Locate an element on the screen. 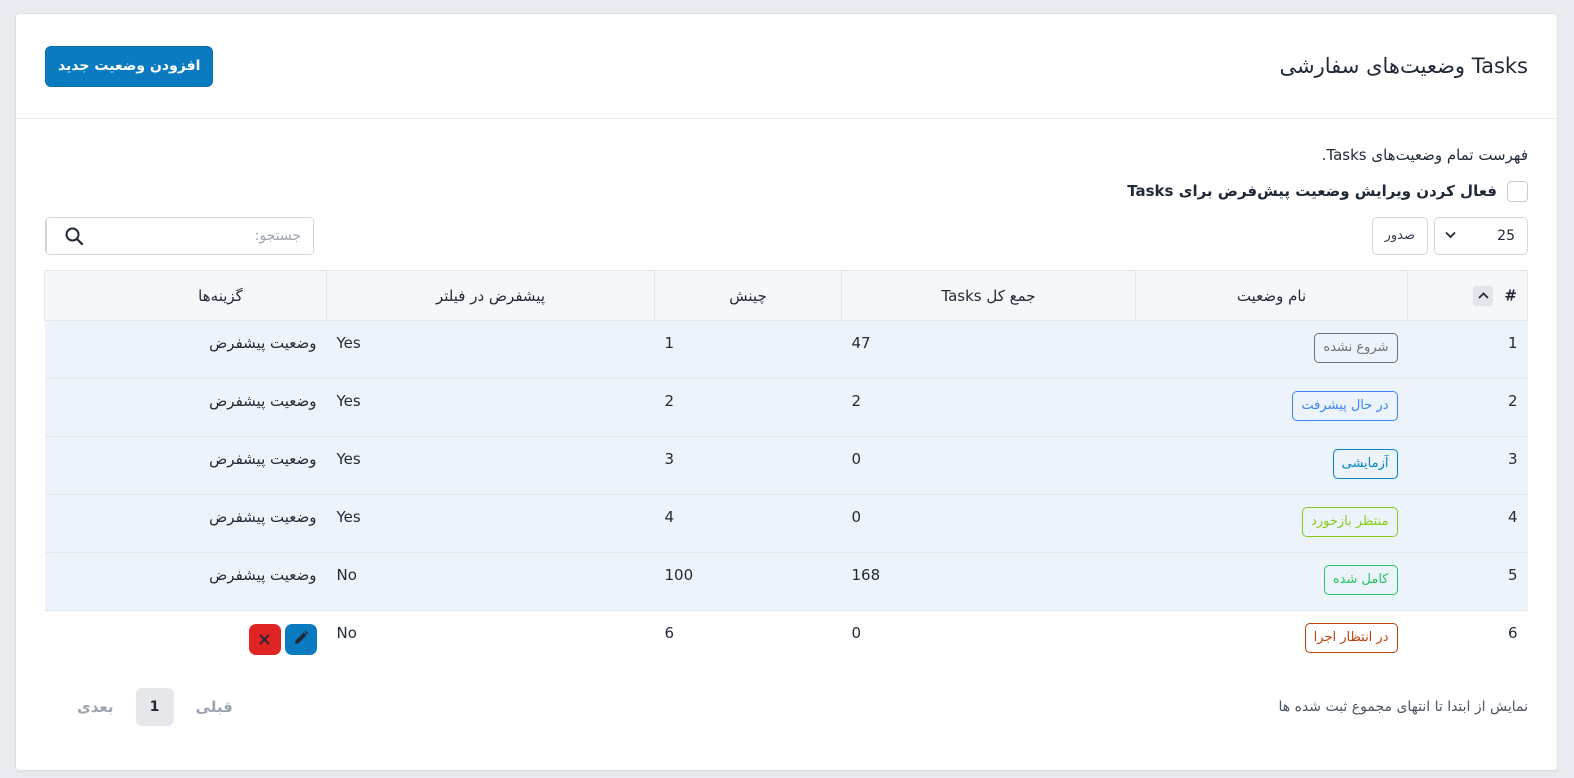 The width and height of the screenshot is (1574, 778). page-title: Tasks وضعیت‌های سفارشی is located at coordinates (1403, 66).